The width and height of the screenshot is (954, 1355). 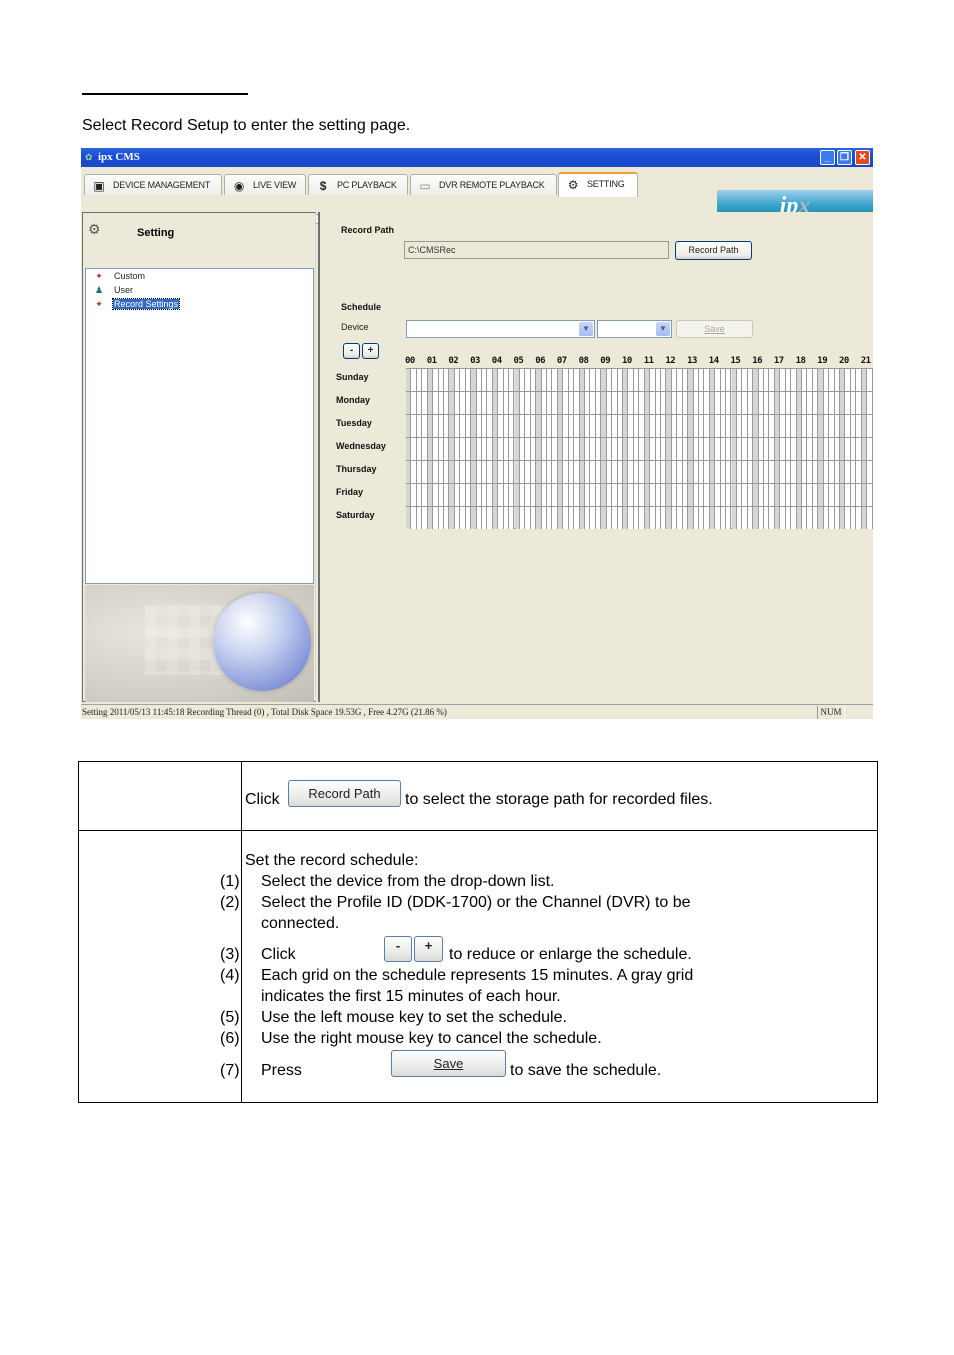 I want to click on hour-label: 17, so click(x=778, y=361).